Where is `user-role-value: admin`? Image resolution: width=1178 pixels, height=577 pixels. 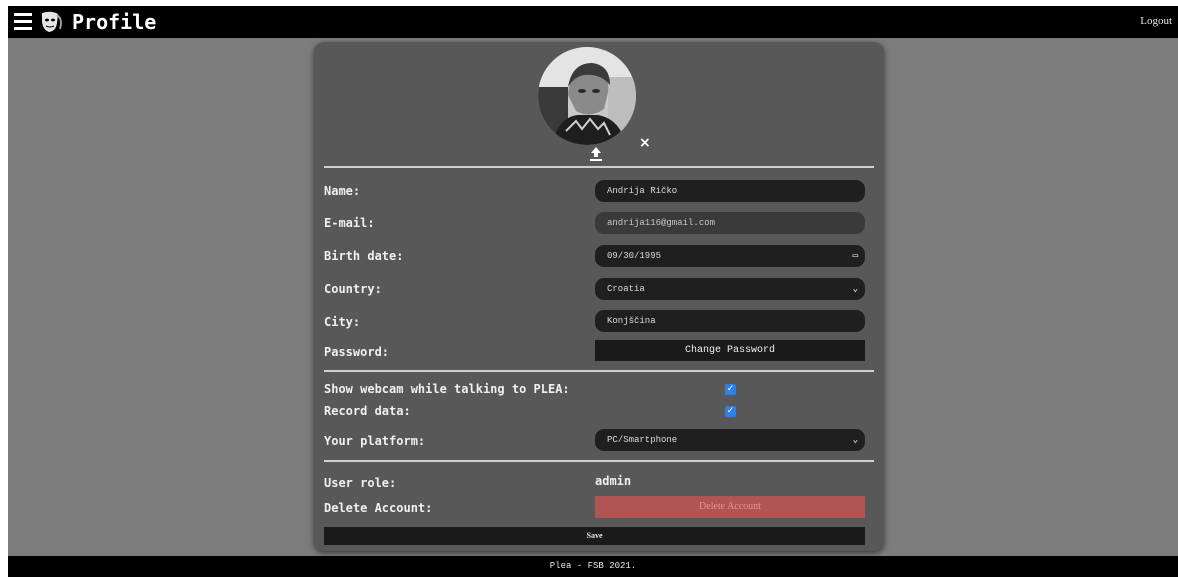 user-role-value: admin is located at coordinates (613, 481).